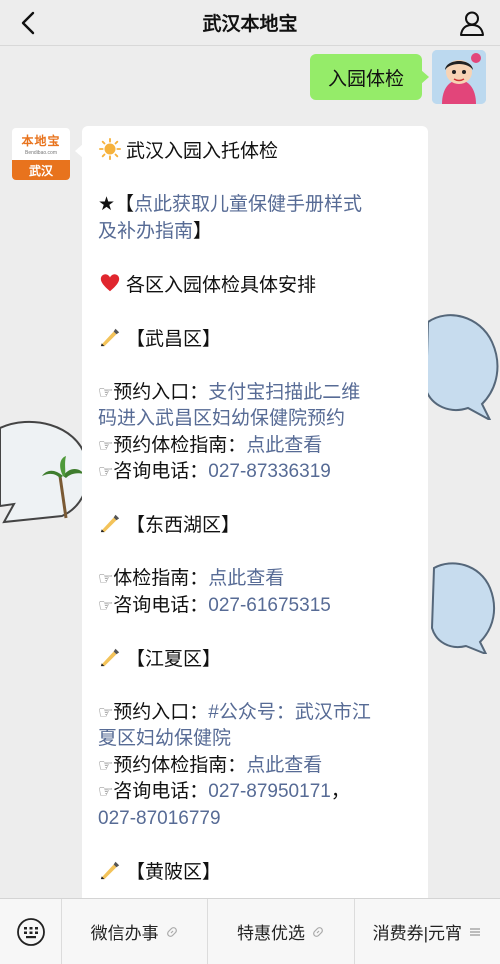  I want to click on districts-heading-line: 各区入园体检具体安排, so click(263, 286).